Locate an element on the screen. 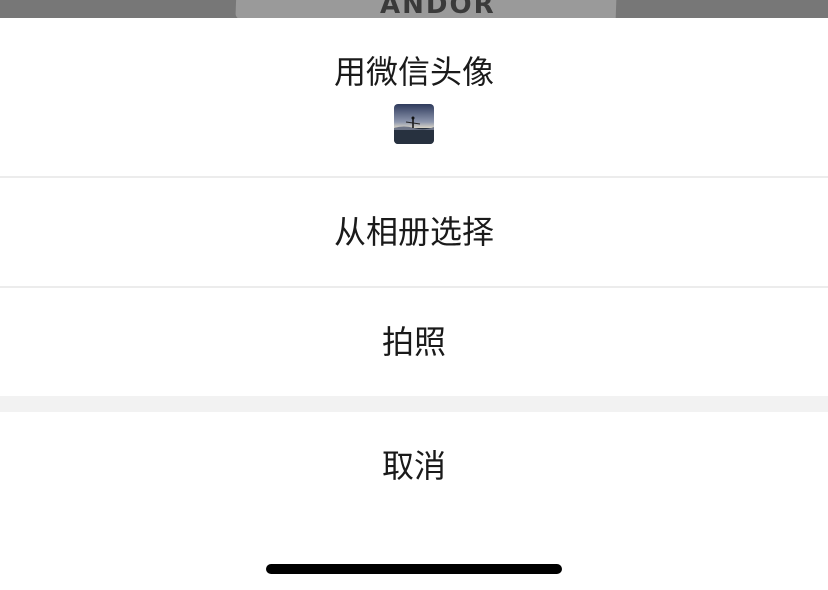  background-partial-label: ANDOR is located at coordinates (438, 10).